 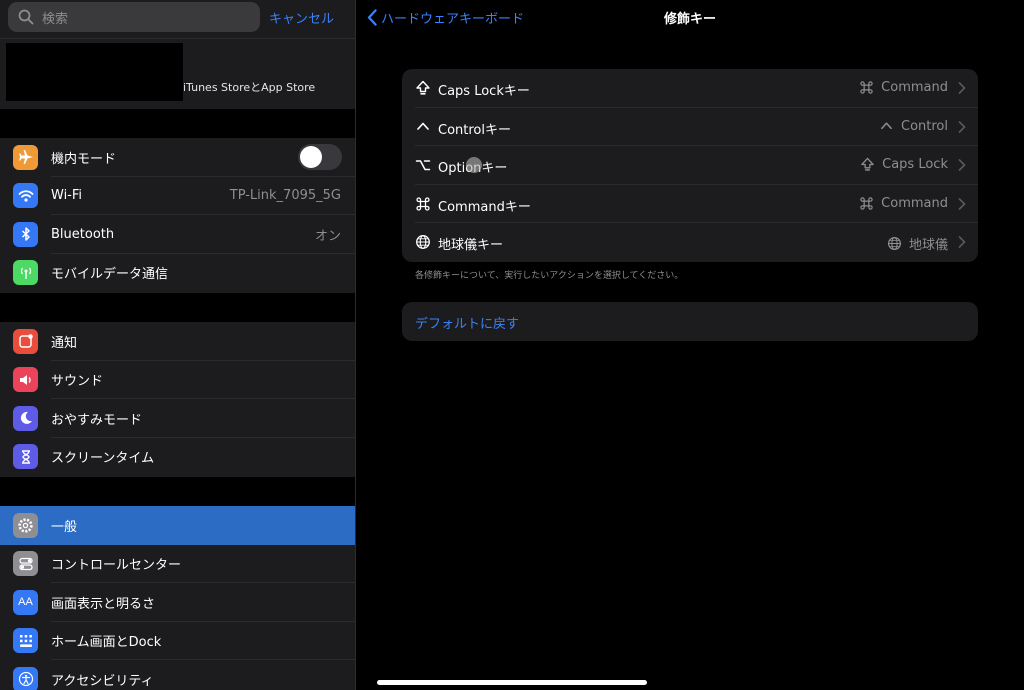 What do you see at coordinates (26, 17) in the screenshot?
I see `search-icon` at bounding box center [26, 17].